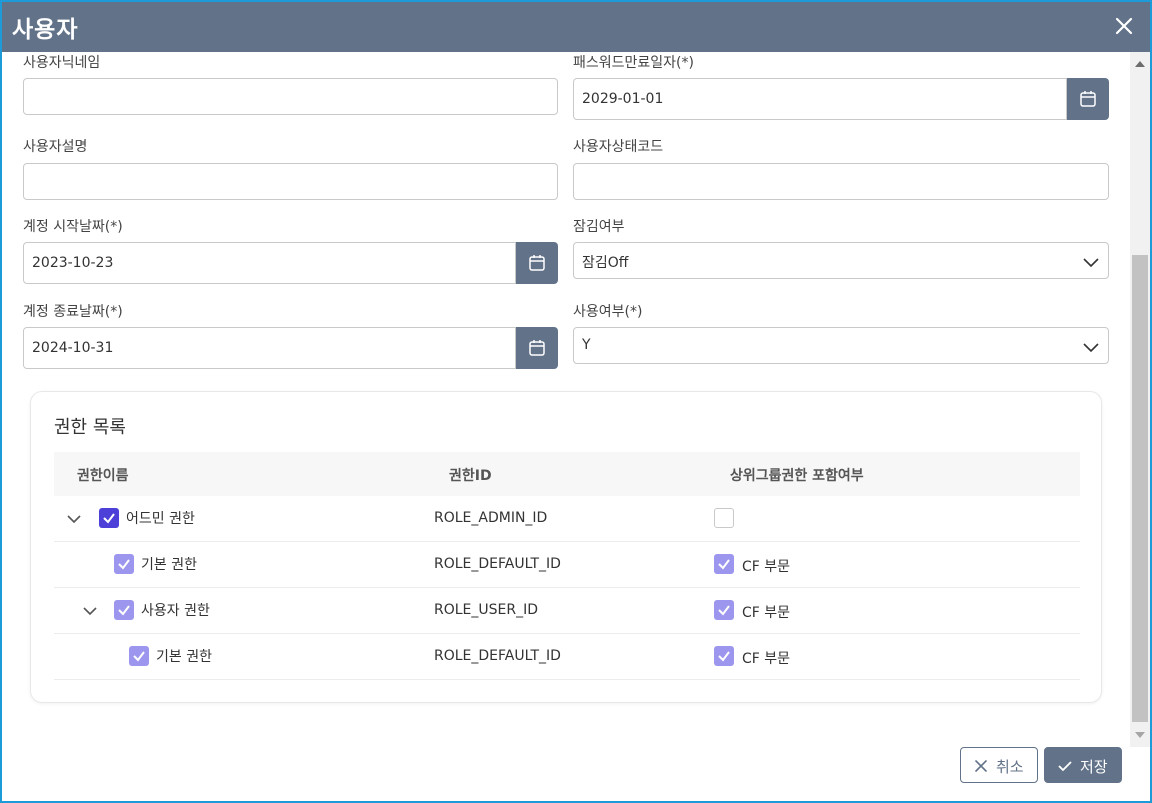 The height and width of the screenshot is (803, 1152). I want to click on end-date-calendar-button, so click(537, 348).